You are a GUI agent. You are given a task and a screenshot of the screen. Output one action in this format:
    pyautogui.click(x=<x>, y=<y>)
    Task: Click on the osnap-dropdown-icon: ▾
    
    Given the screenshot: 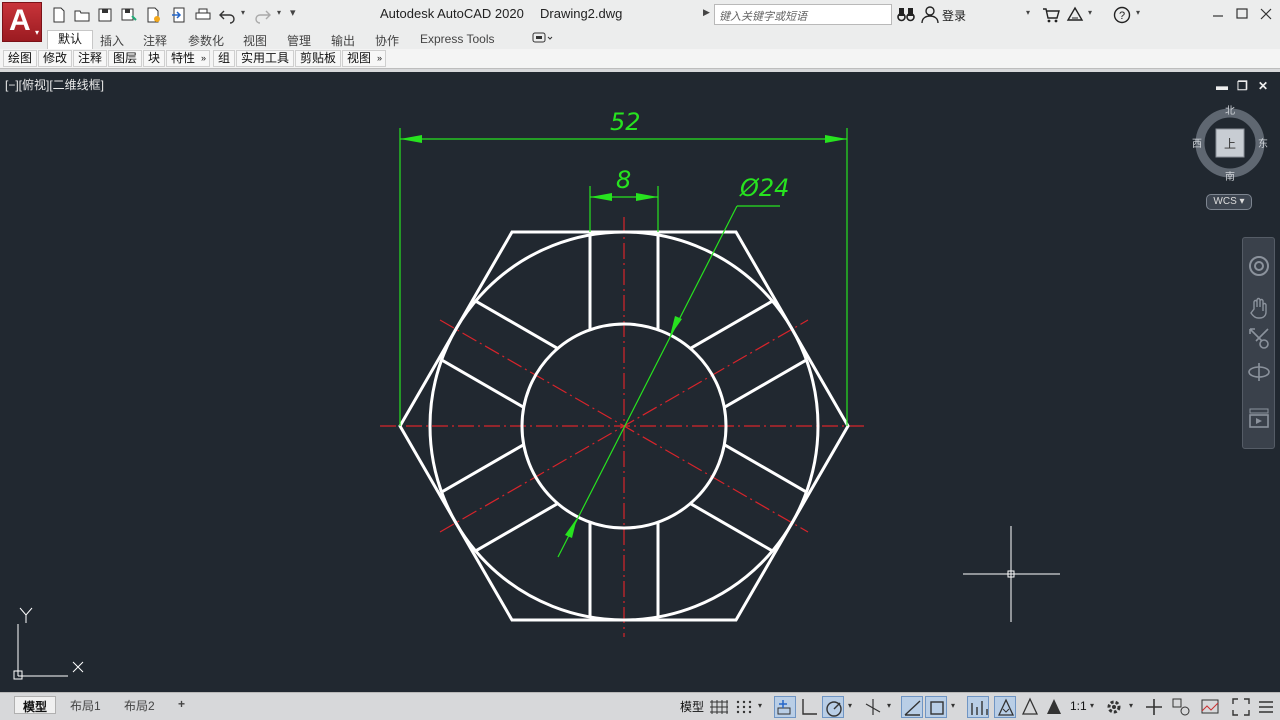 What is the action you would take?
    pyautogui.click(x=953, y=705)
    